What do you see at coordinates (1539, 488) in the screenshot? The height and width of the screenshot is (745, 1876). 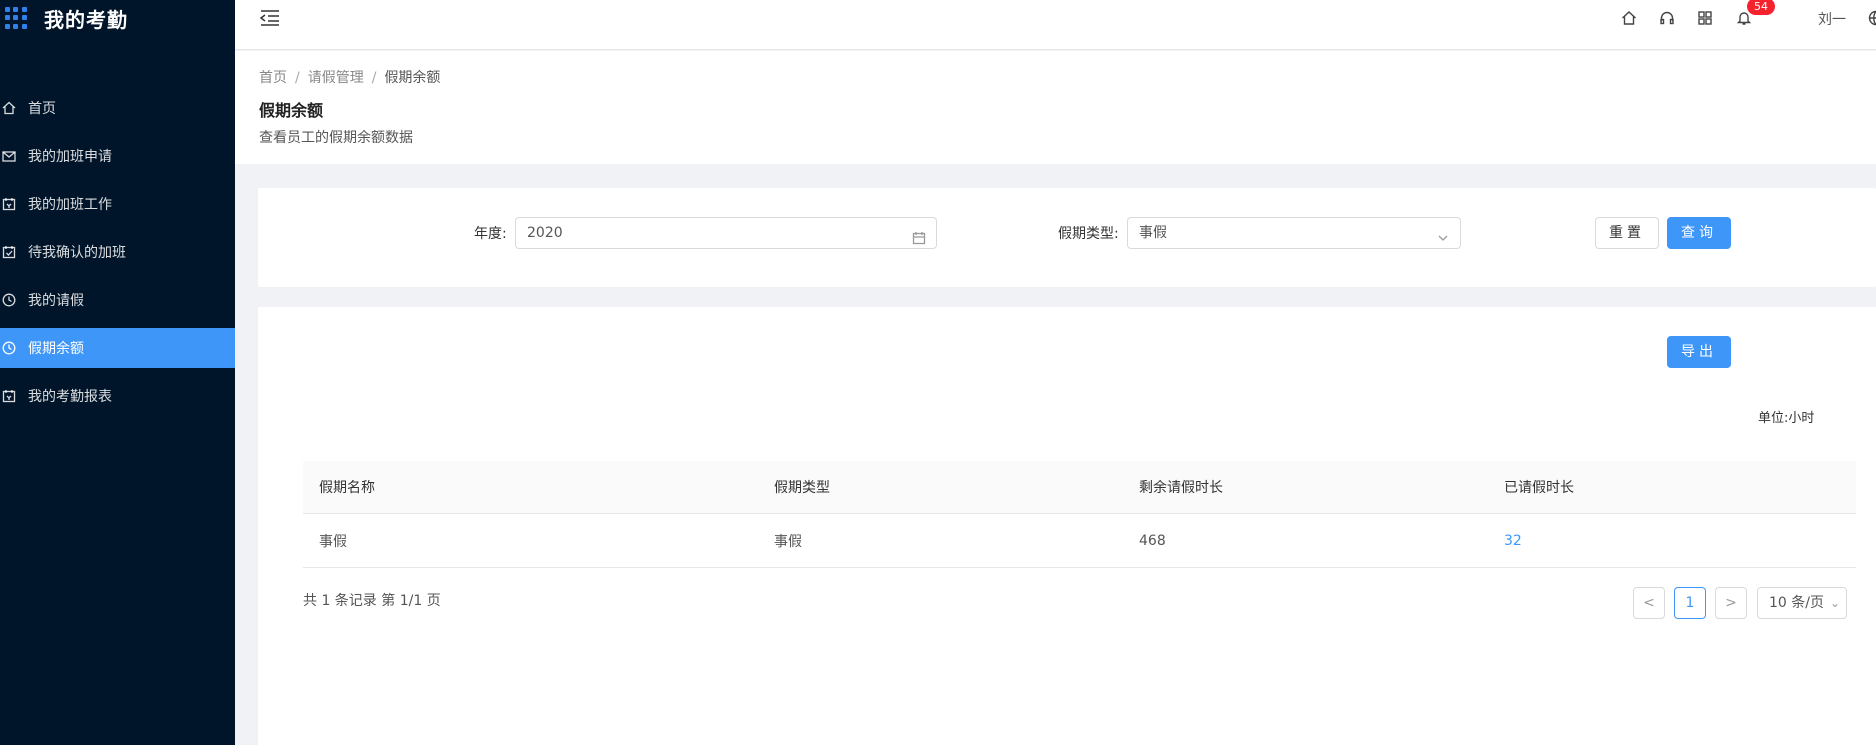 I see `column-header: 已请假时长` at bounding box center [1539, 488].